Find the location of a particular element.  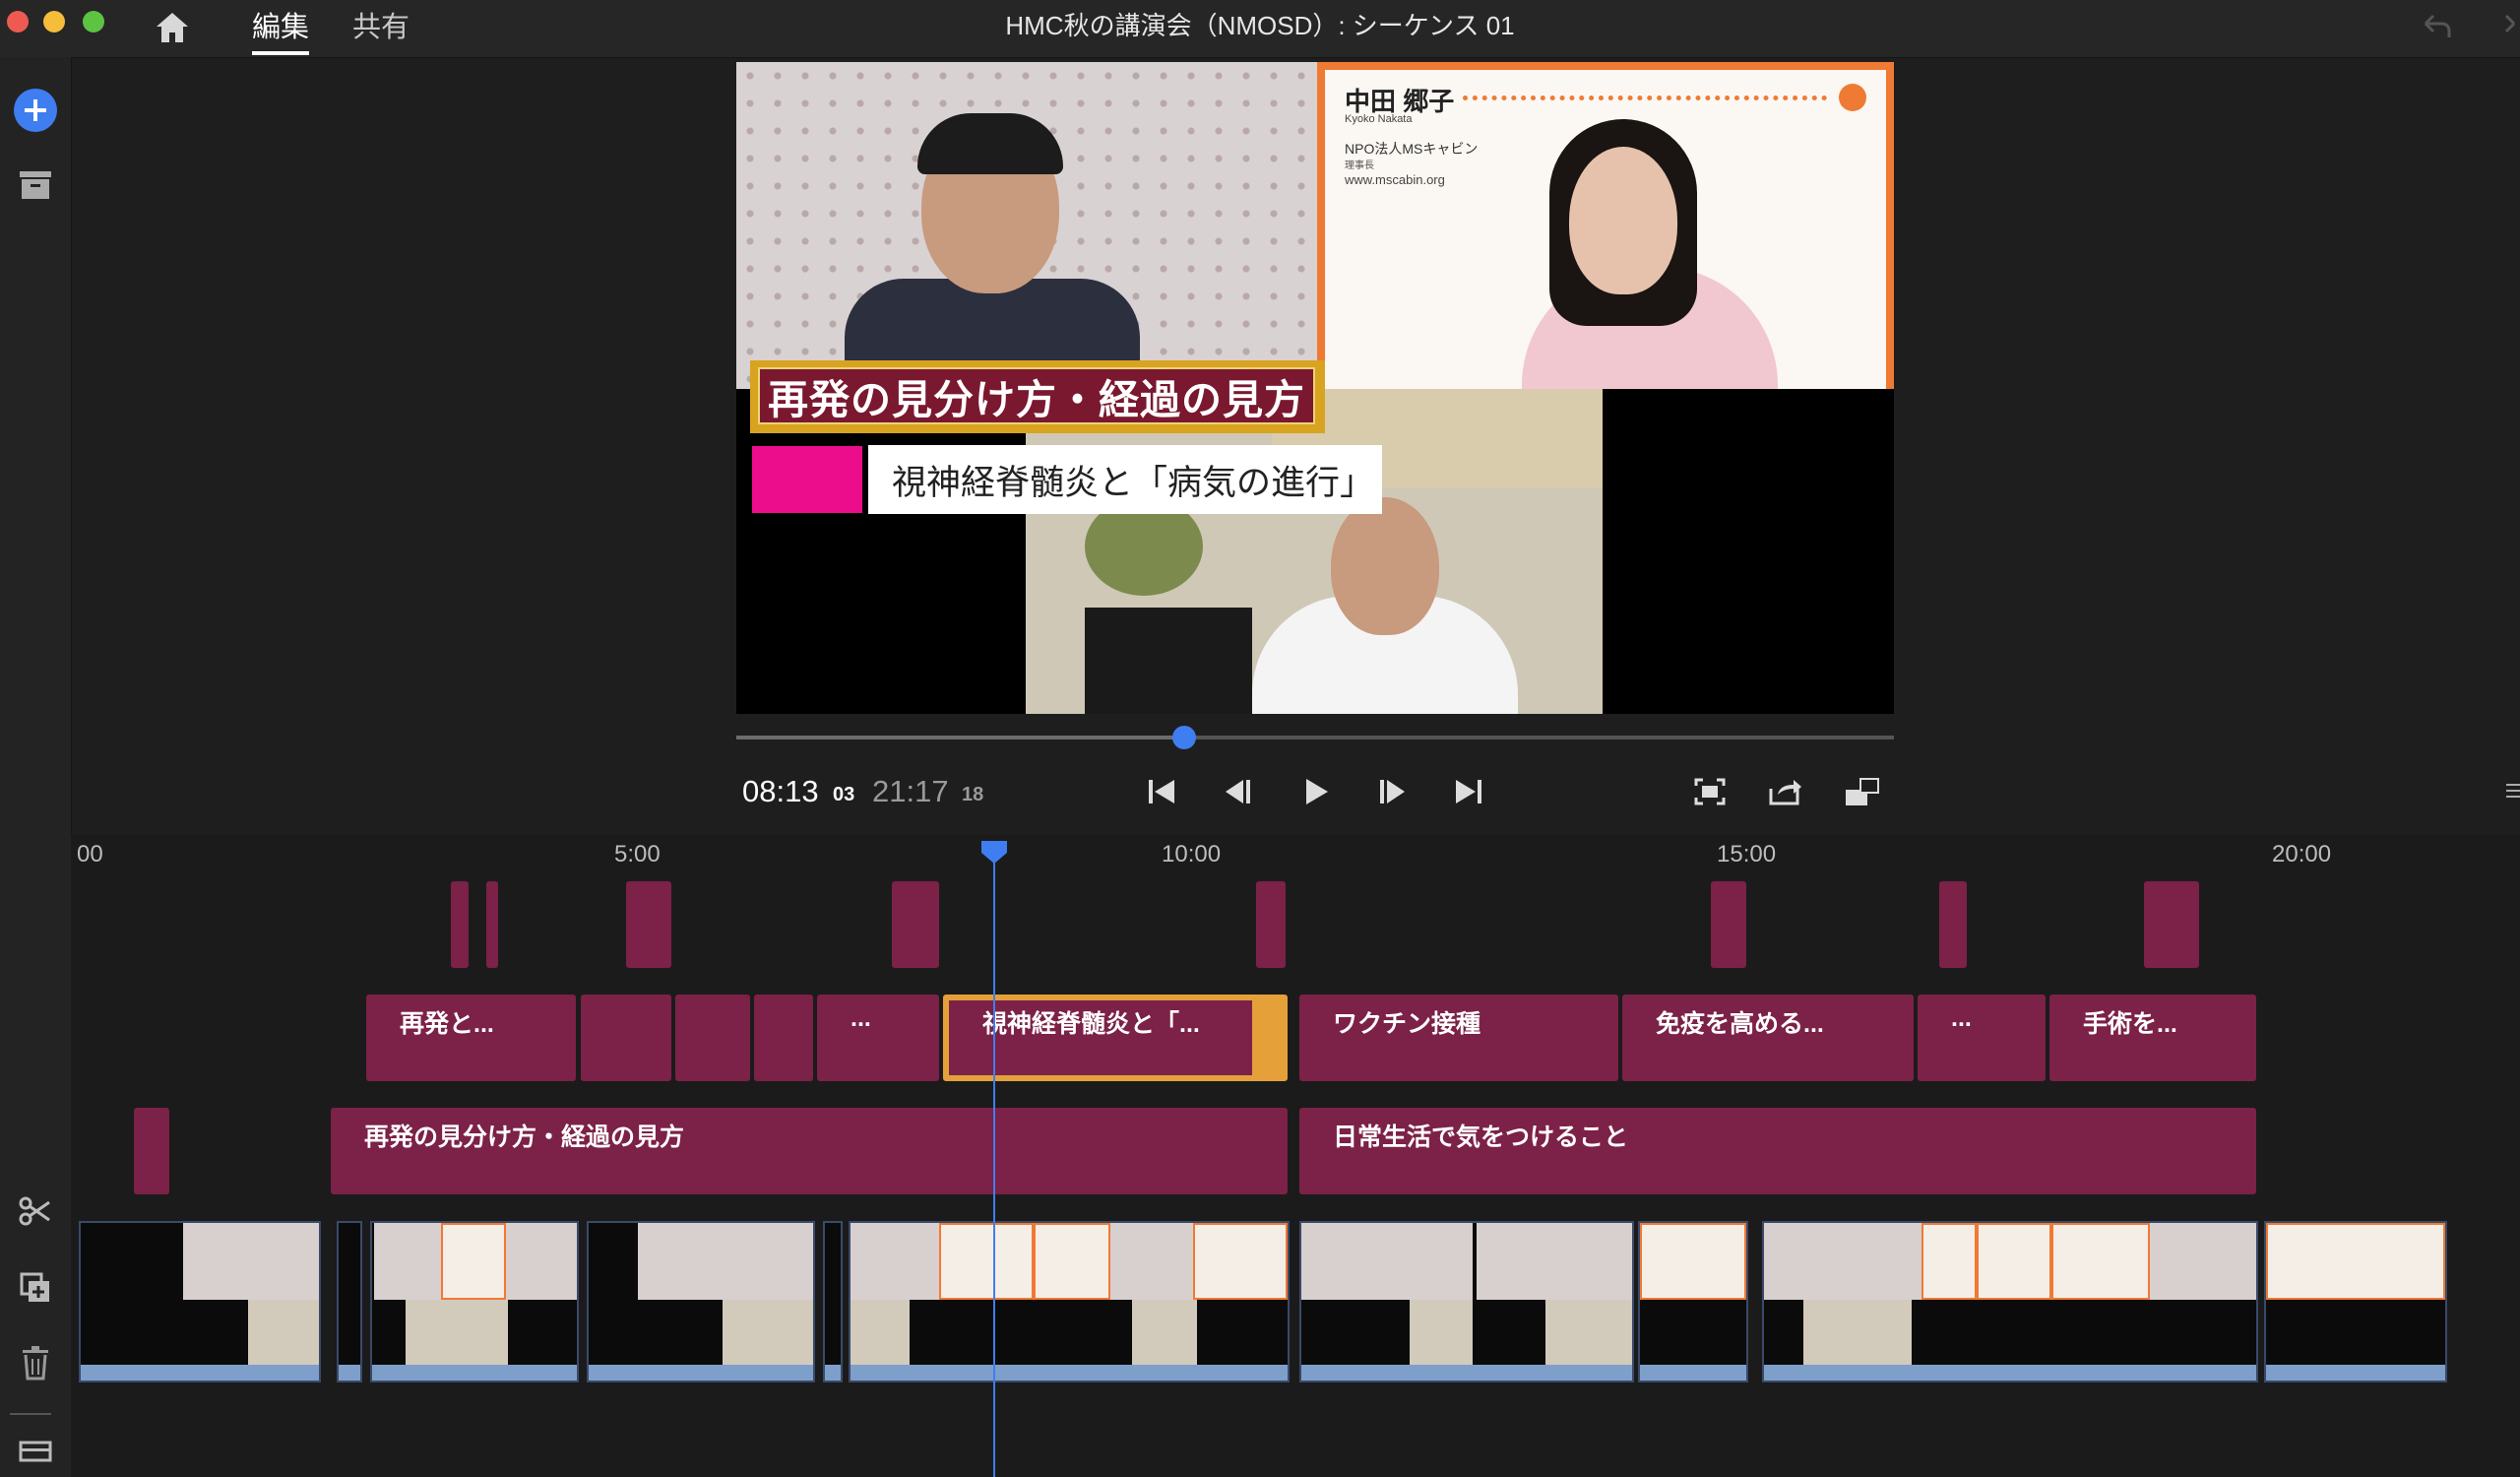

guest-role: 理事長 is located at coordinates (1359, 166).